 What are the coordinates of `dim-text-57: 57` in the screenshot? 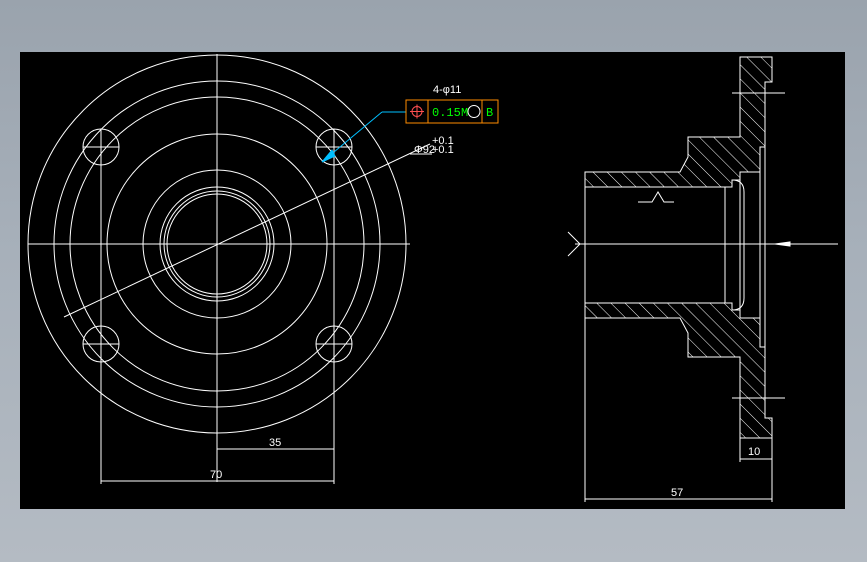 It's located at (677, 493).